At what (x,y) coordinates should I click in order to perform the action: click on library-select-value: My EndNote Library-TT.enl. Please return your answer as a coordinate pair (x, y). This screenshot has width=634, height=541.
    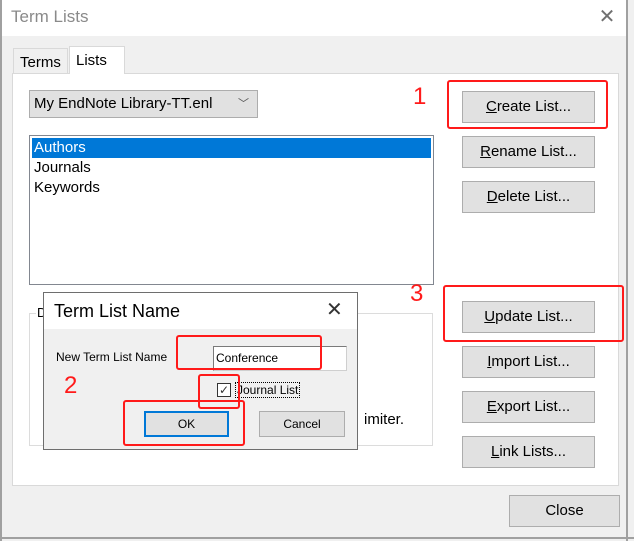
    Looking at the image, I should click on (123, 103).